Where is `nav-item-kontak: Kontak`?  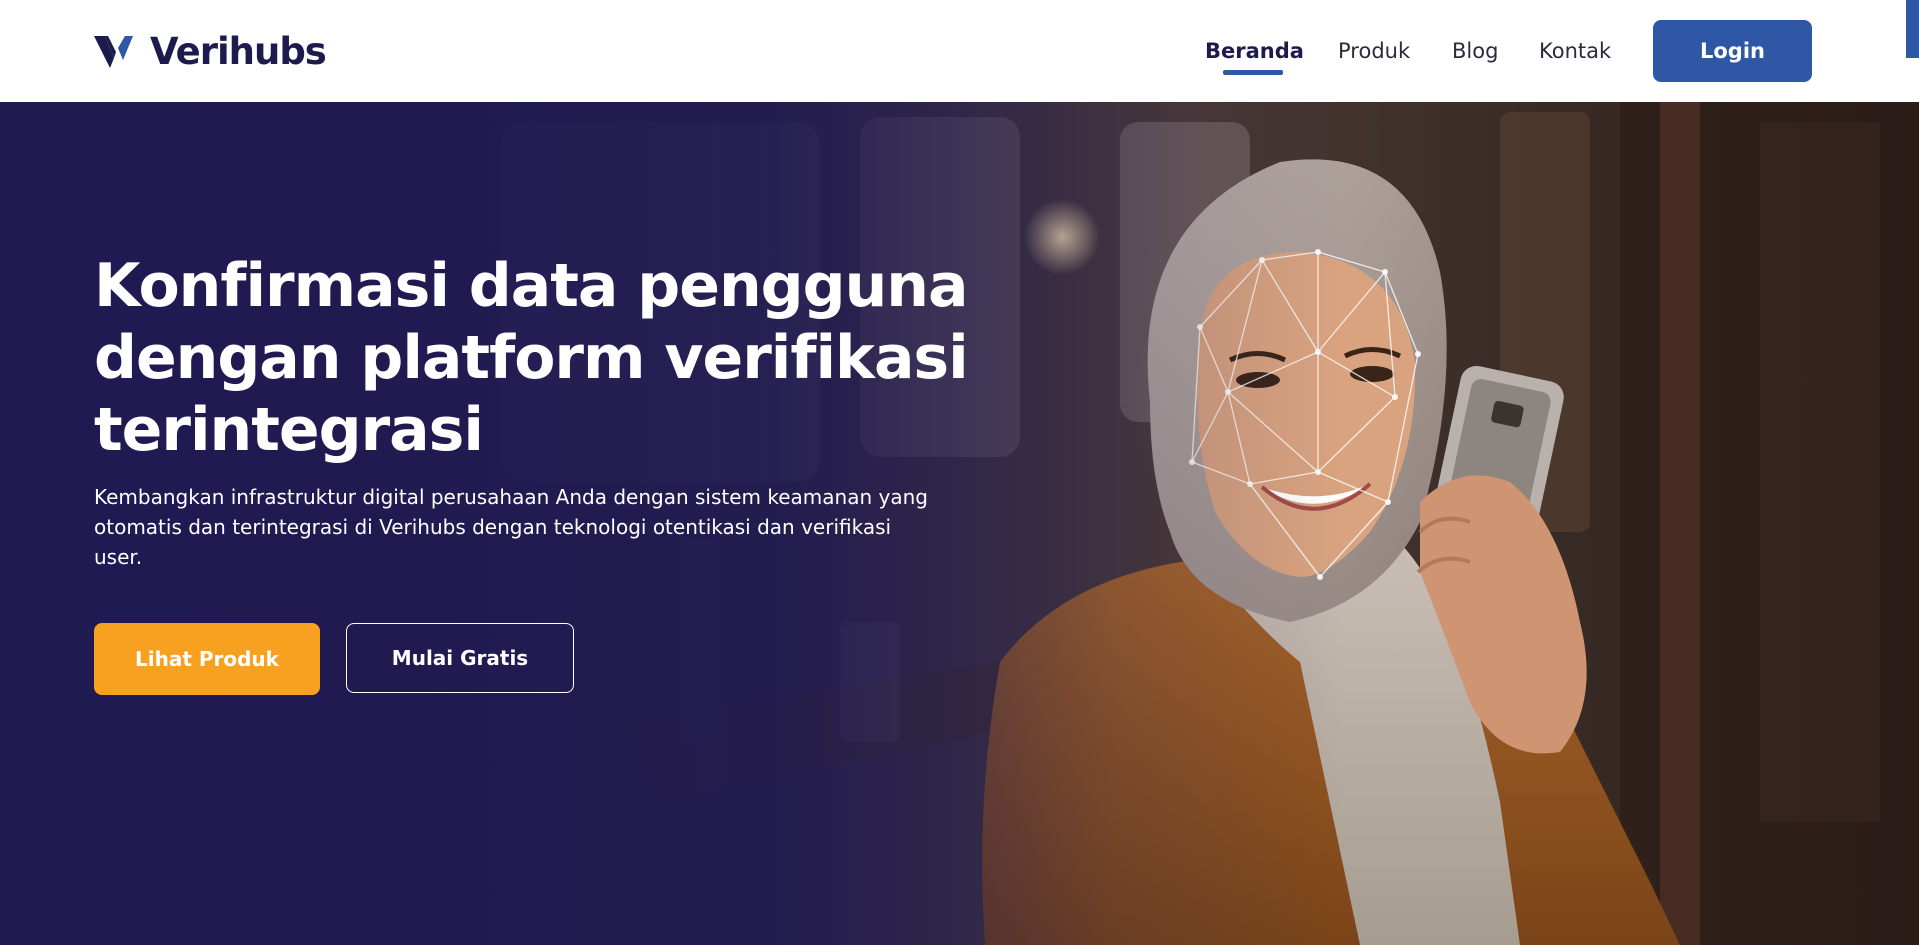
nav-item-kontak: Kontak is located at coordinates (1575, 51).